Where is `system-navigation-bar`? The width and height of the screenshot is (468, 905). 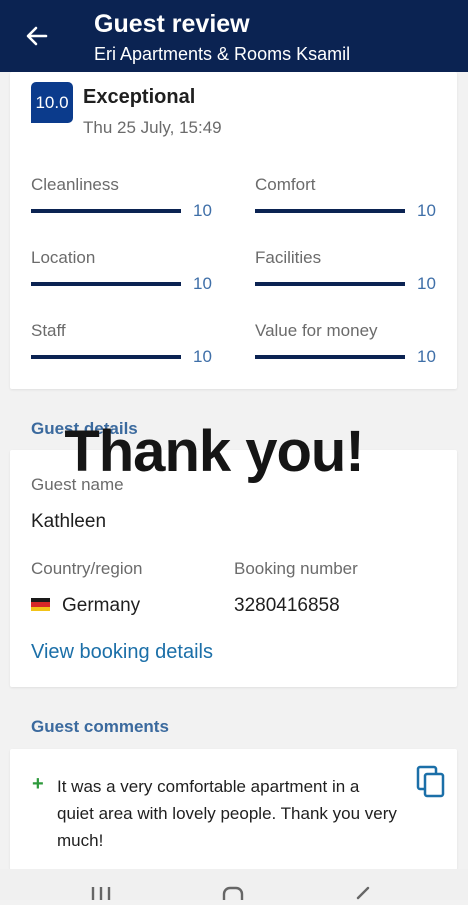 system-navigation-bar is located at coordinates (234, 887).